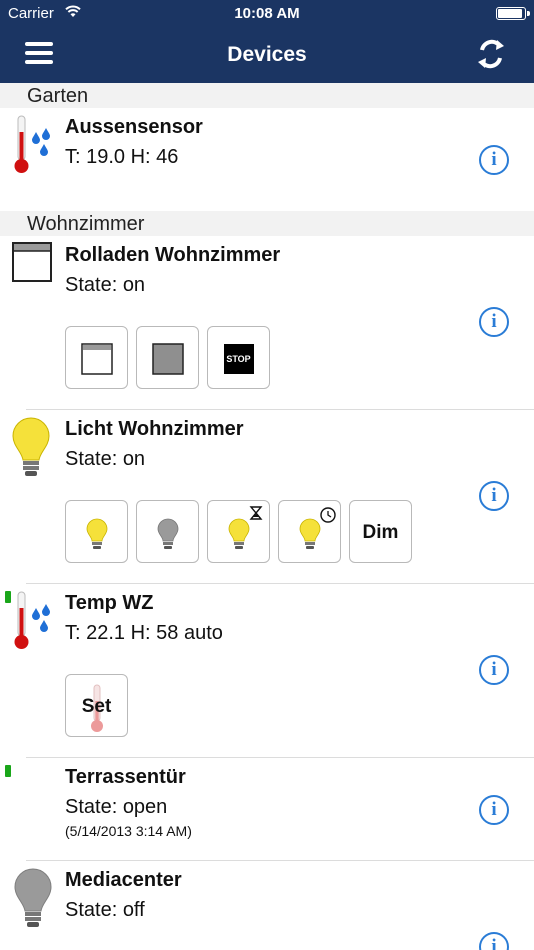  What do you see at coordinates (267, 223) in the screenshot?
I see `section-header-wohnzimmer: Wohnzimmer` at bounding box center [267, 223].